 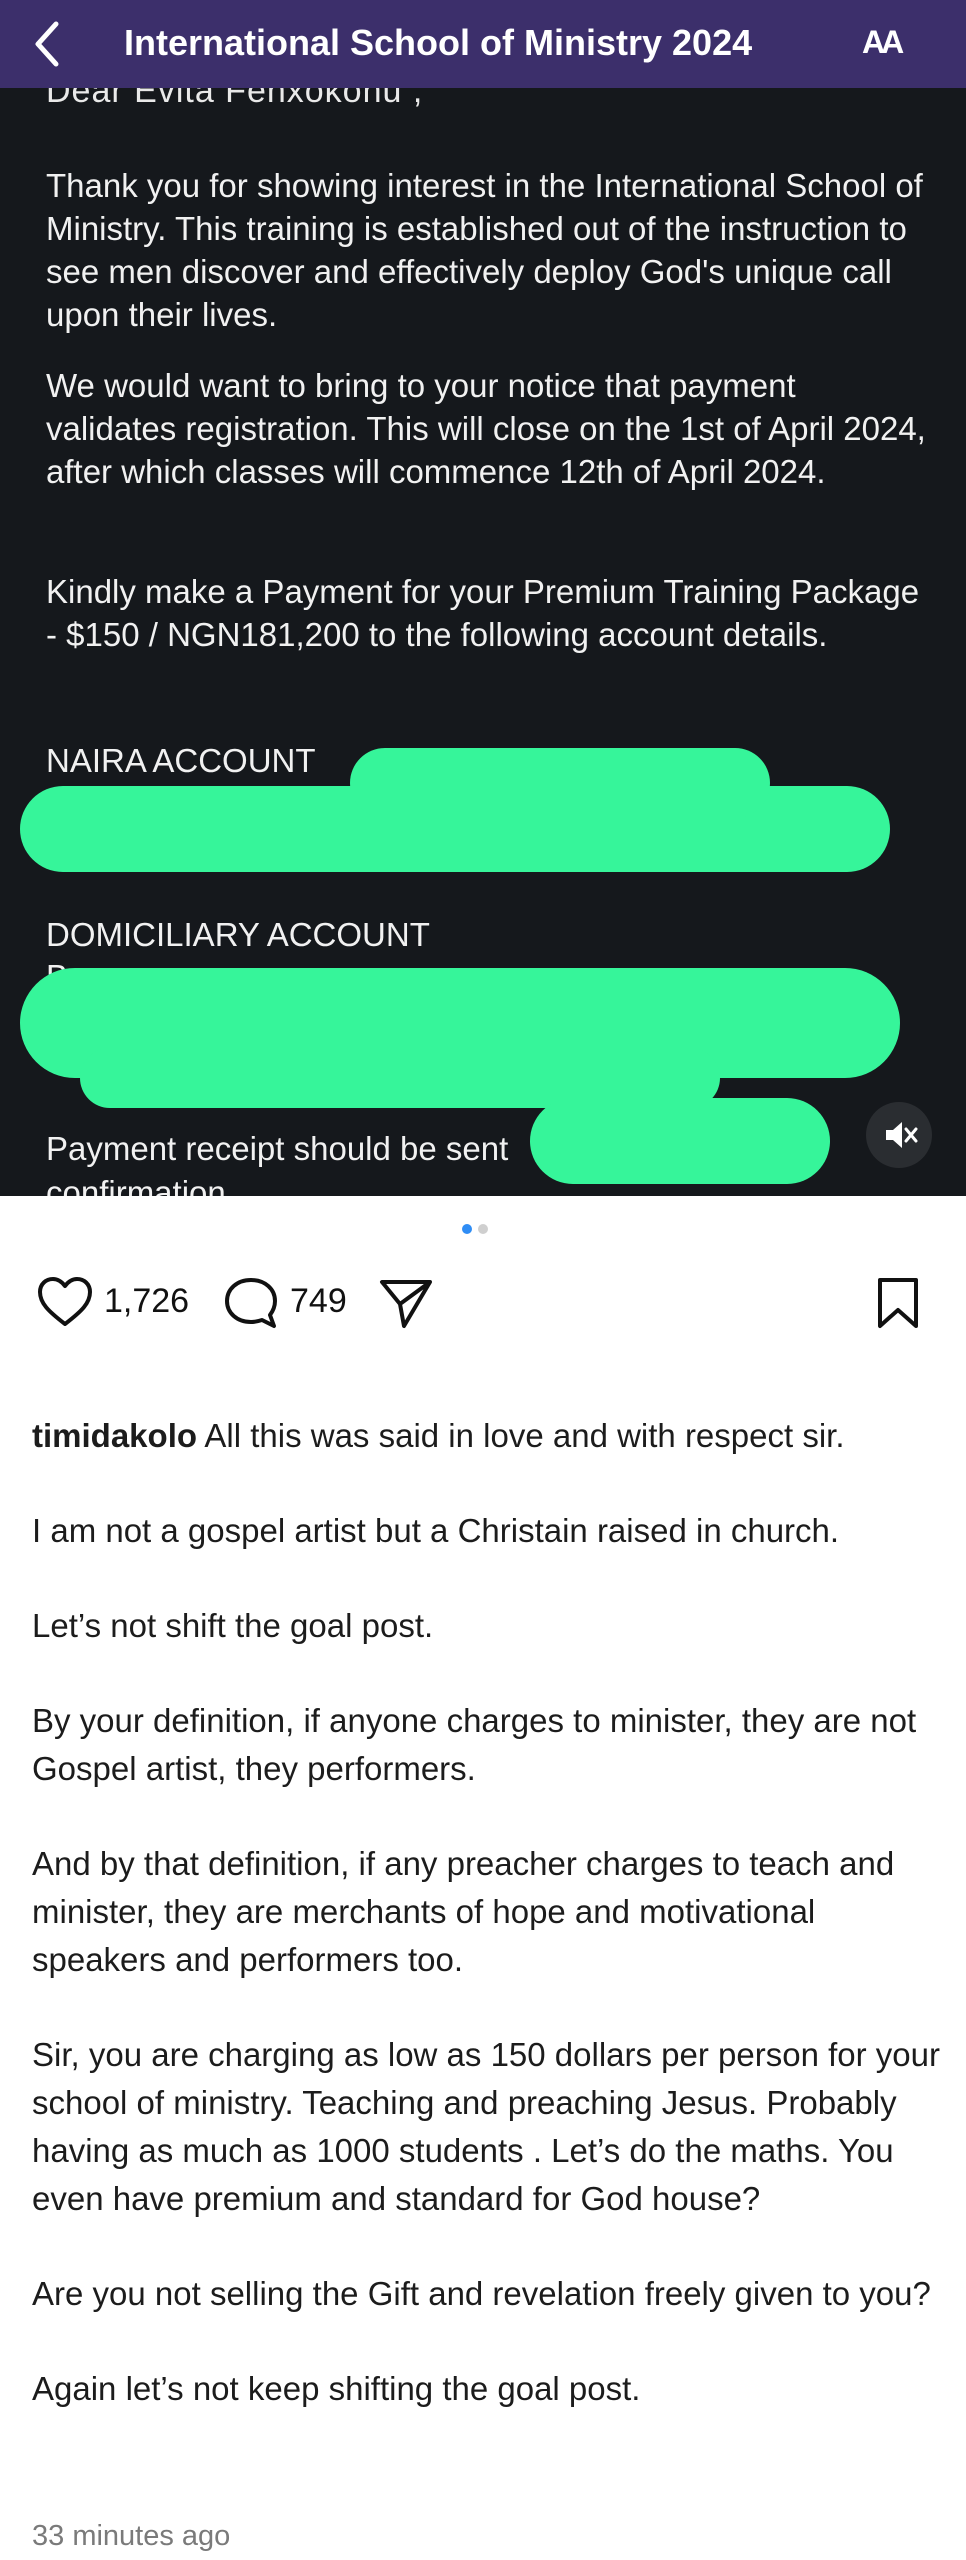 What do you see at coordinates (483, 1229) in the screenshot?
I see `carousel-dot` at bounding box center [483, 1229].